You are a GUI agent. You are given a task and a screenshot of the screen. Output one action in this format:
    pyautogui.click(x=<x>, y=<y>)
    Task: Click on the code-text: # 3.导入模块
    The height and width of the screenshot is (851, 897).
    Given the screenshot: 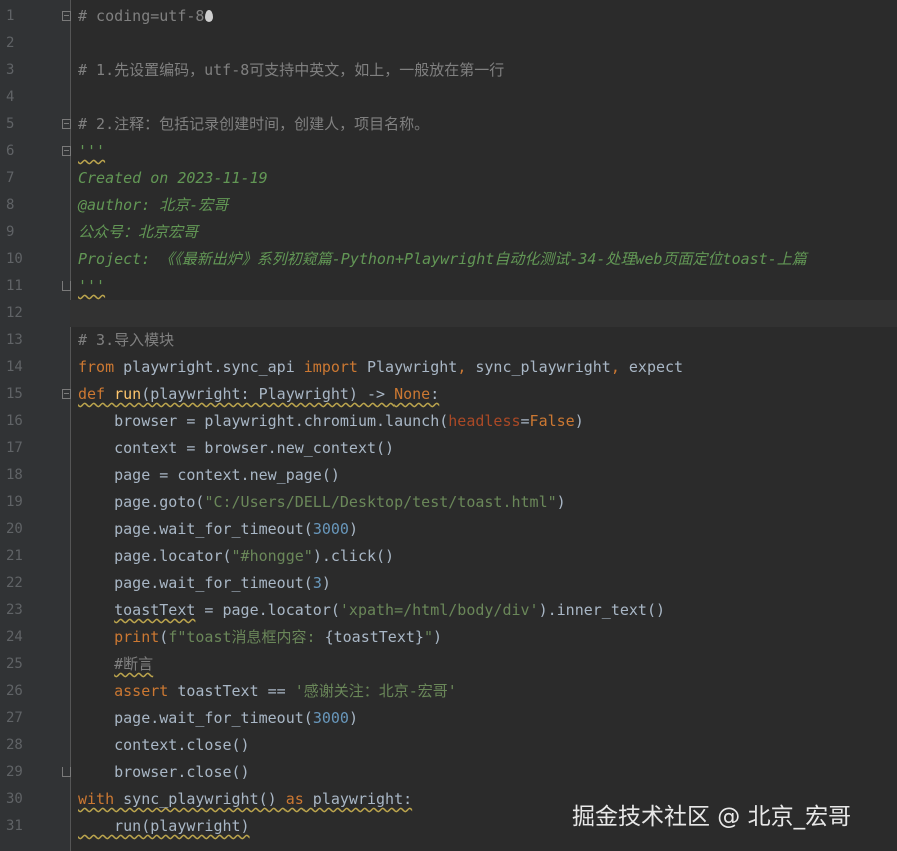 What is the action you would take?
    pyautogui.click(x=126, y=340)
    